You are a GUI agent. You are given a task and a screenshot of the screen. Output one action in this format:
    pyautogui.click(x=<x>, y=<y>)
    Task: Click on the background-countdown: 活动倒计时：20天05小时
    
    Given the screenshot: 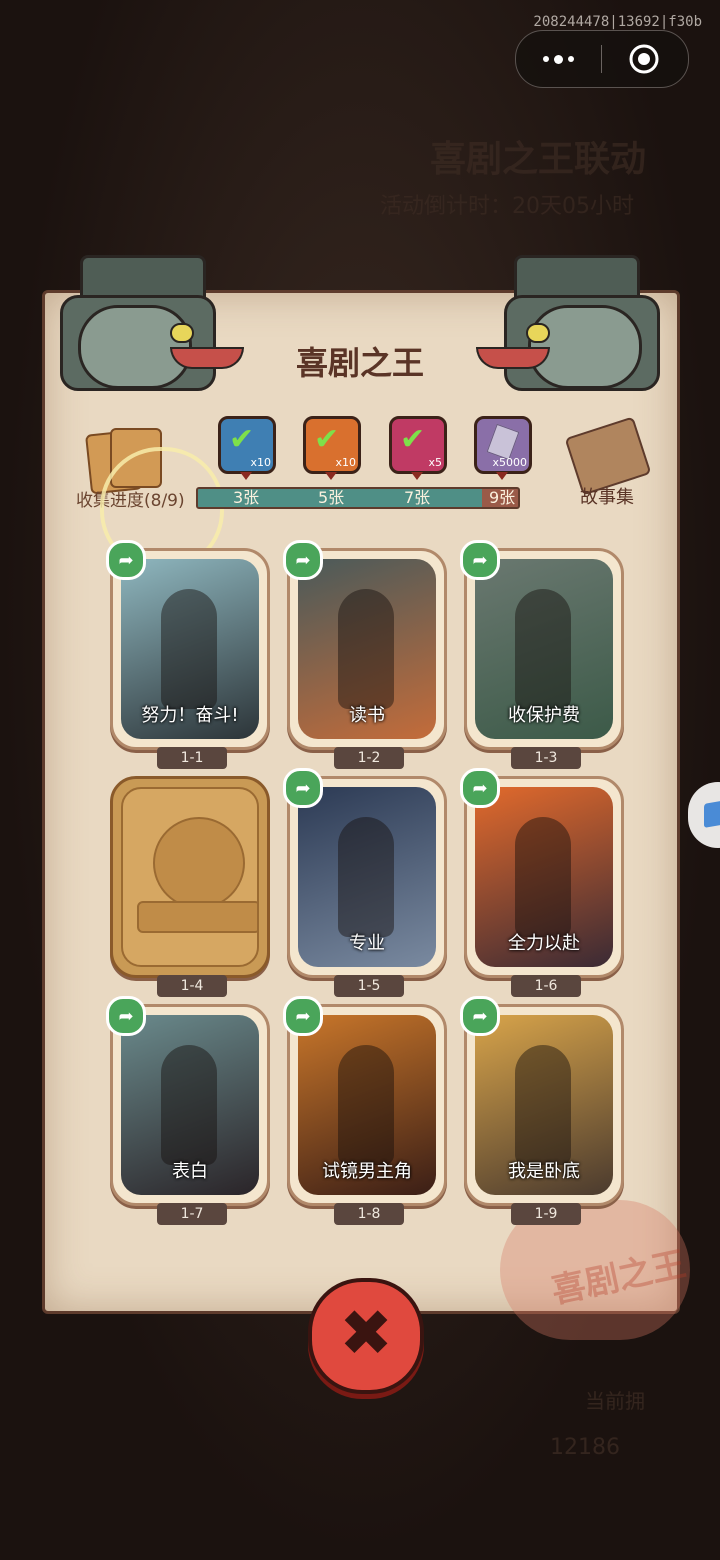 What is the action you would take?
    pyautogui.click(x=507, y=206)
    